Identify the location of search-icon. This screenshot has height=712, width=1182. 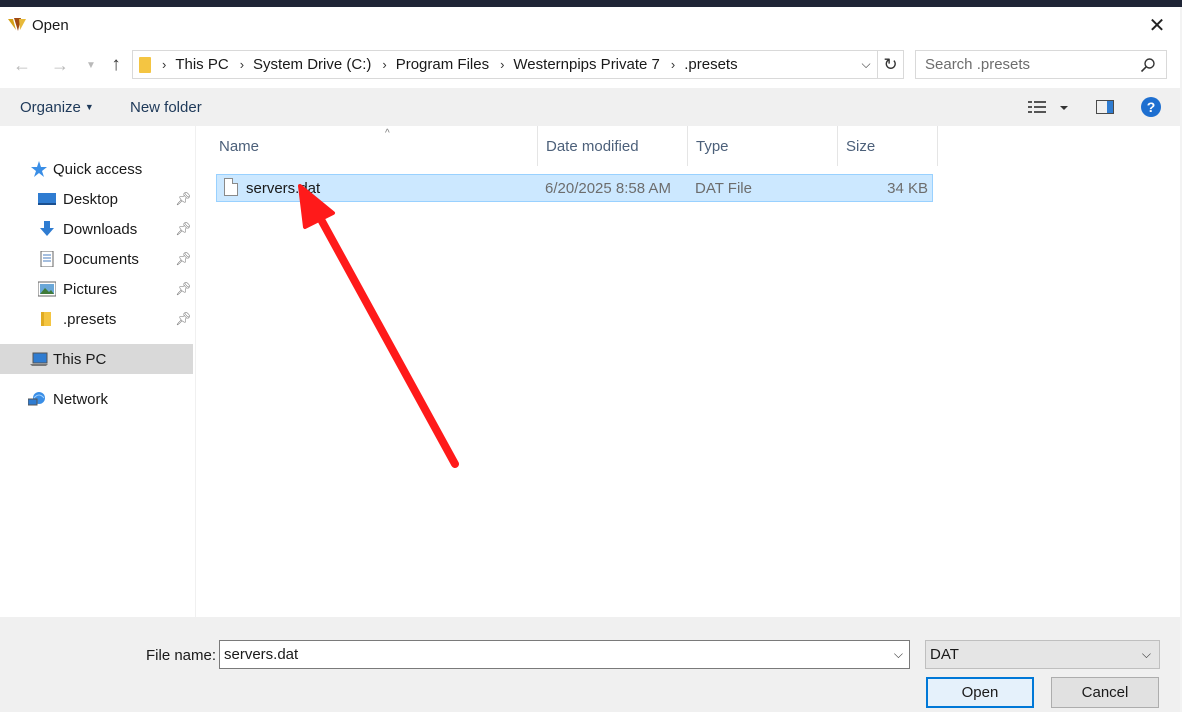
(1147, 65).